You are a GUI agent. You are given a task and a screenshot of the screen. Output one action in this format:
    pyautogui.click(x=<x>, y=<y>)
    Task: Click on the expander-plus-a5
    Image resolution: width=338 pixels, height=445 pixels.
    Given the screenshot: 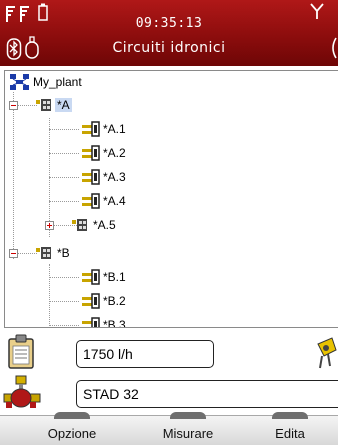 What is the action you would take?
    pyautogui.click(x=49, y=225)
    